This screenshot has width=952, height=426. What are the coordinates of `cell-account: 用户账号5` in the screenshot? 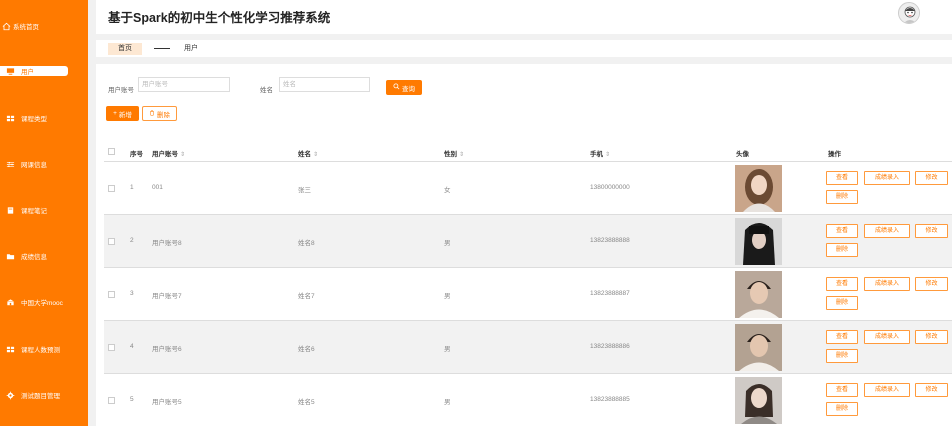 It's located at (167, 402).